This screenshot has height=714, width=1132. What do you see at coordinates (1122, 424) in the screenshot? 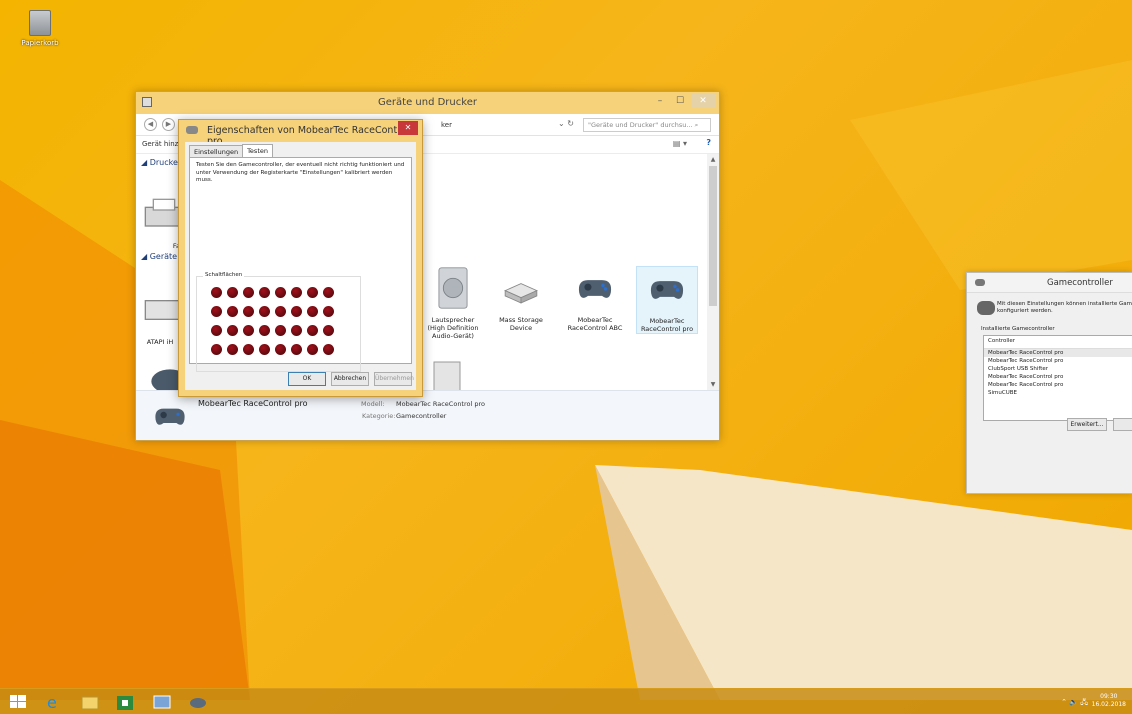
I see `properties-button-partial` at bounding box center [1122, 424].